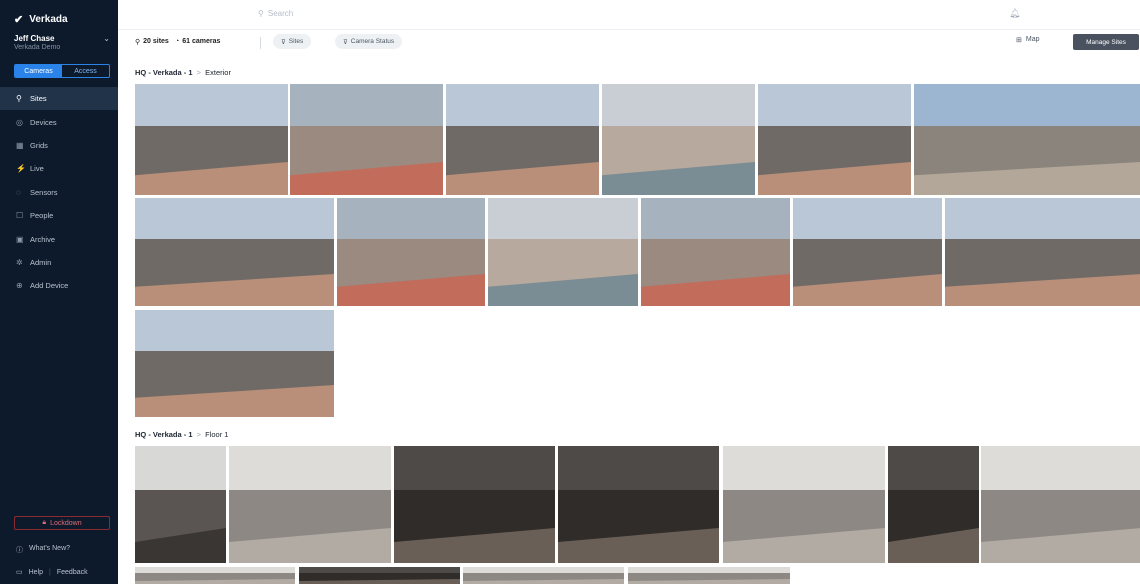 The width and height of the screenshot is (1140, 584). I want to click on sidebar-item-label: Live, so click(37, 169).